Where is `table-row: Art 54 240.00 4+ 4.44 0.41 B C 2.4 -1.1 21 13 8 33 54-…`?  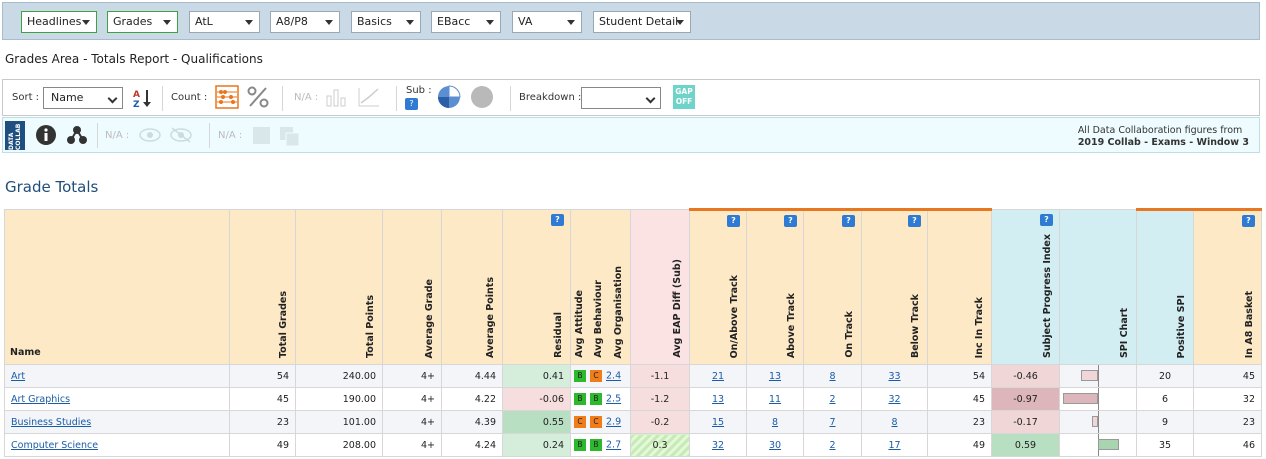
table-row: Art 54 240.00 4+ 4.44 0.41 B C 2.4 -1.1 21 13 8 33 54-… is located at coordinates (633, 376).